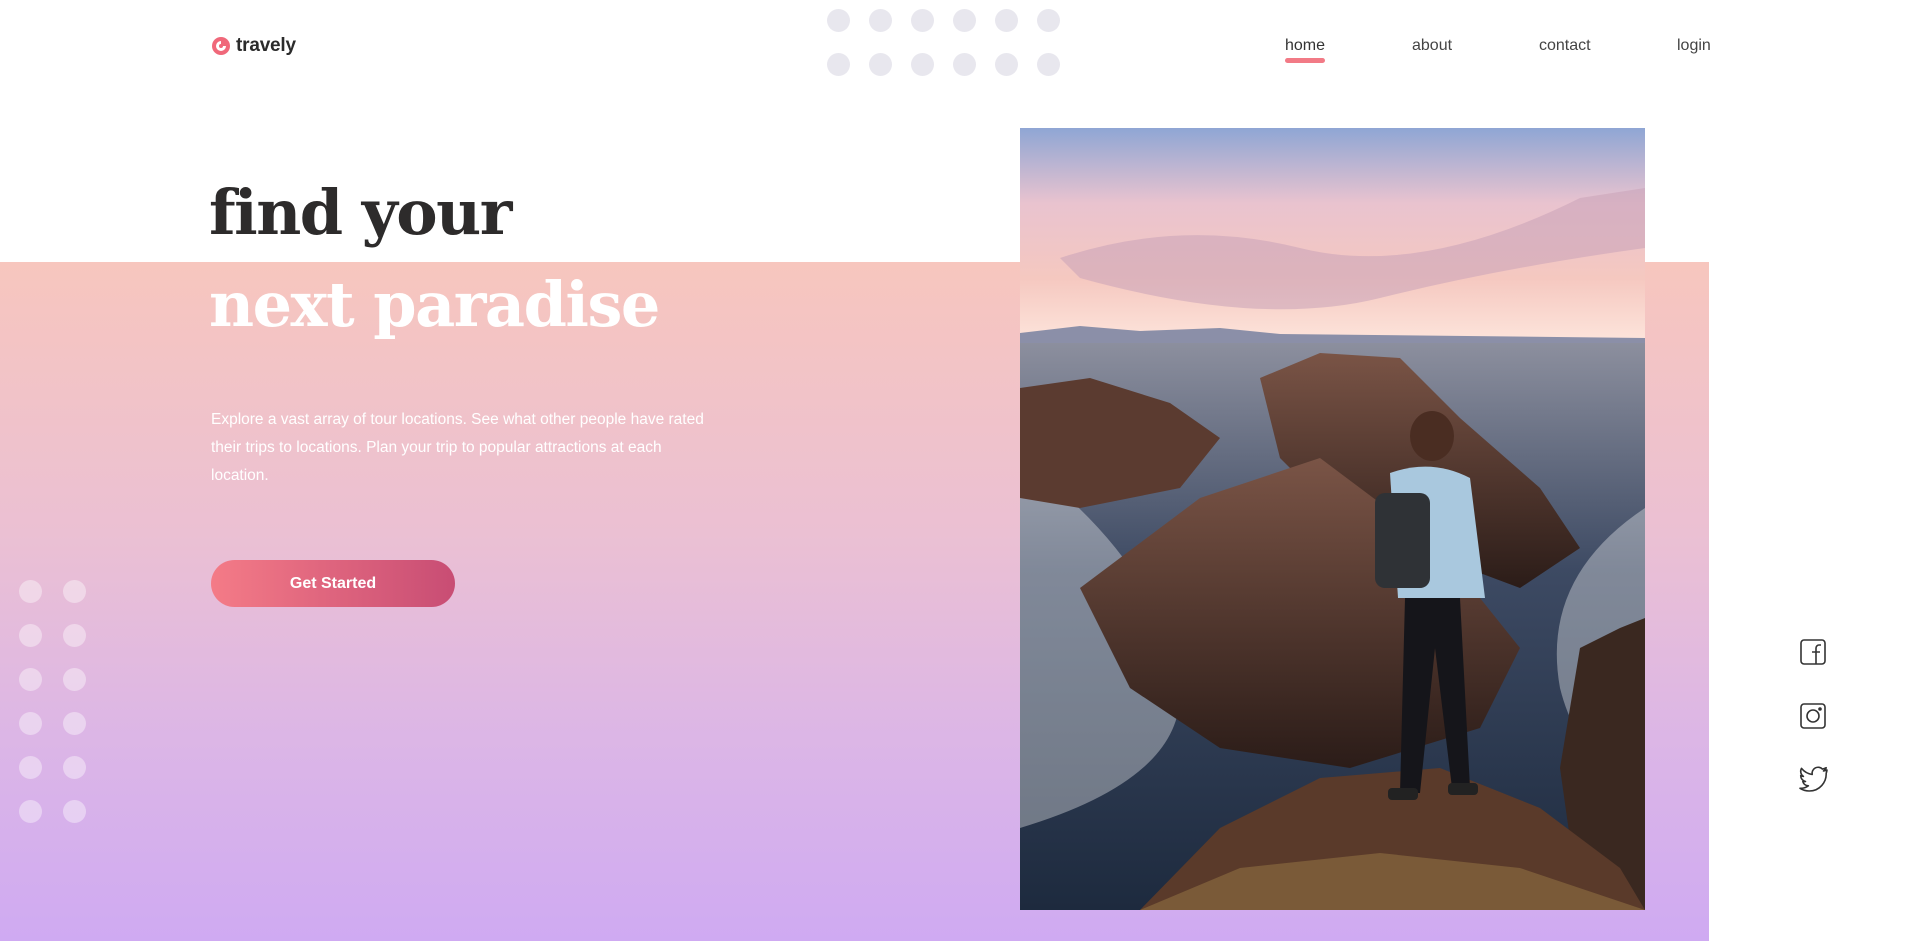 Image resolution: width=1920 pixels, height=941 pixels. What do you see at coordinates (333, 583) in the screenshot?
I see `get-started-button: Get Started` at bounding box center [333, 583].